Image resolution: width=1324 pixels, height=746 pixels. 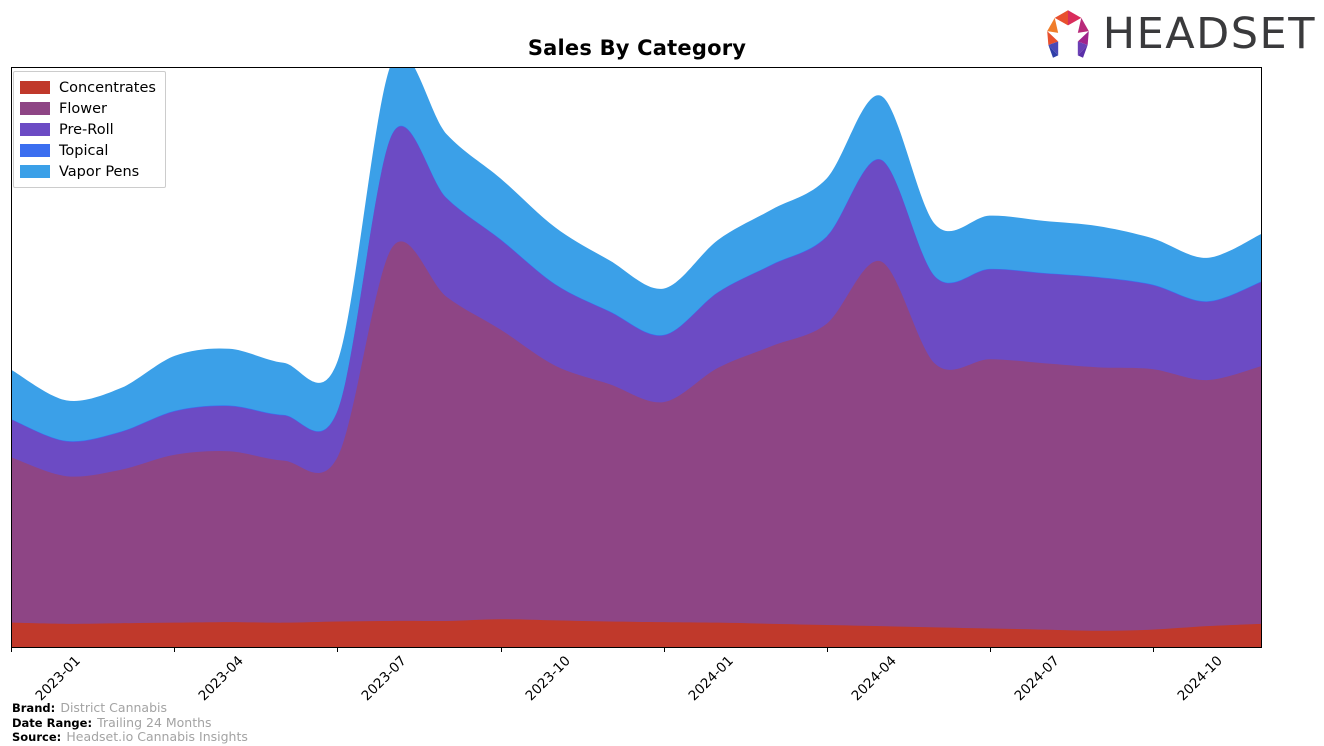 I want to click on legend-item-vapor-pens: Vapor Pens, so click(x=88, y=171).